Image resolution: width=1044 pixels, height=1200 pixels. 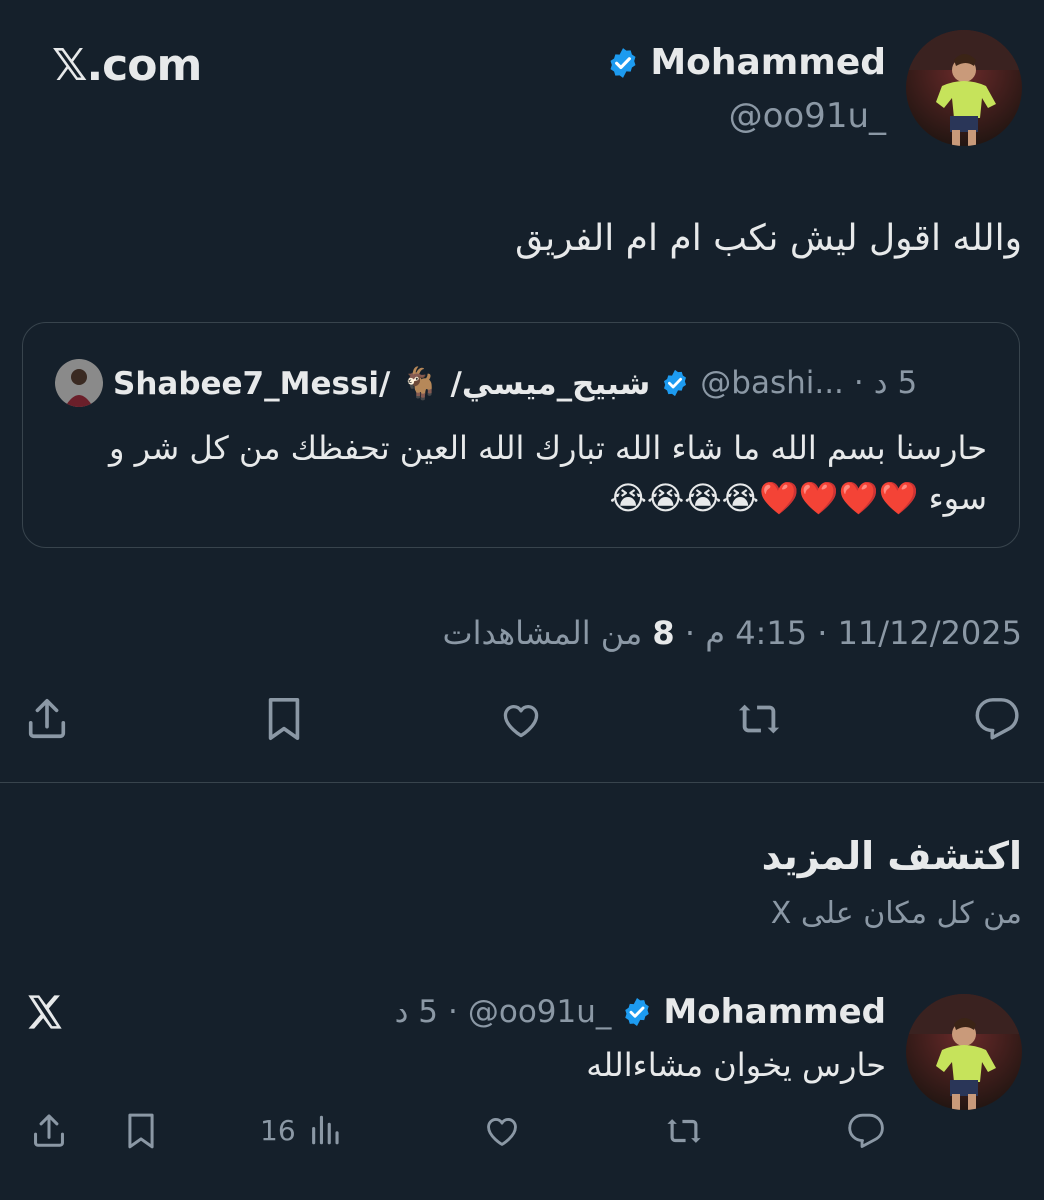 I want to click on views-count: 8, so click(x=663, y=633).